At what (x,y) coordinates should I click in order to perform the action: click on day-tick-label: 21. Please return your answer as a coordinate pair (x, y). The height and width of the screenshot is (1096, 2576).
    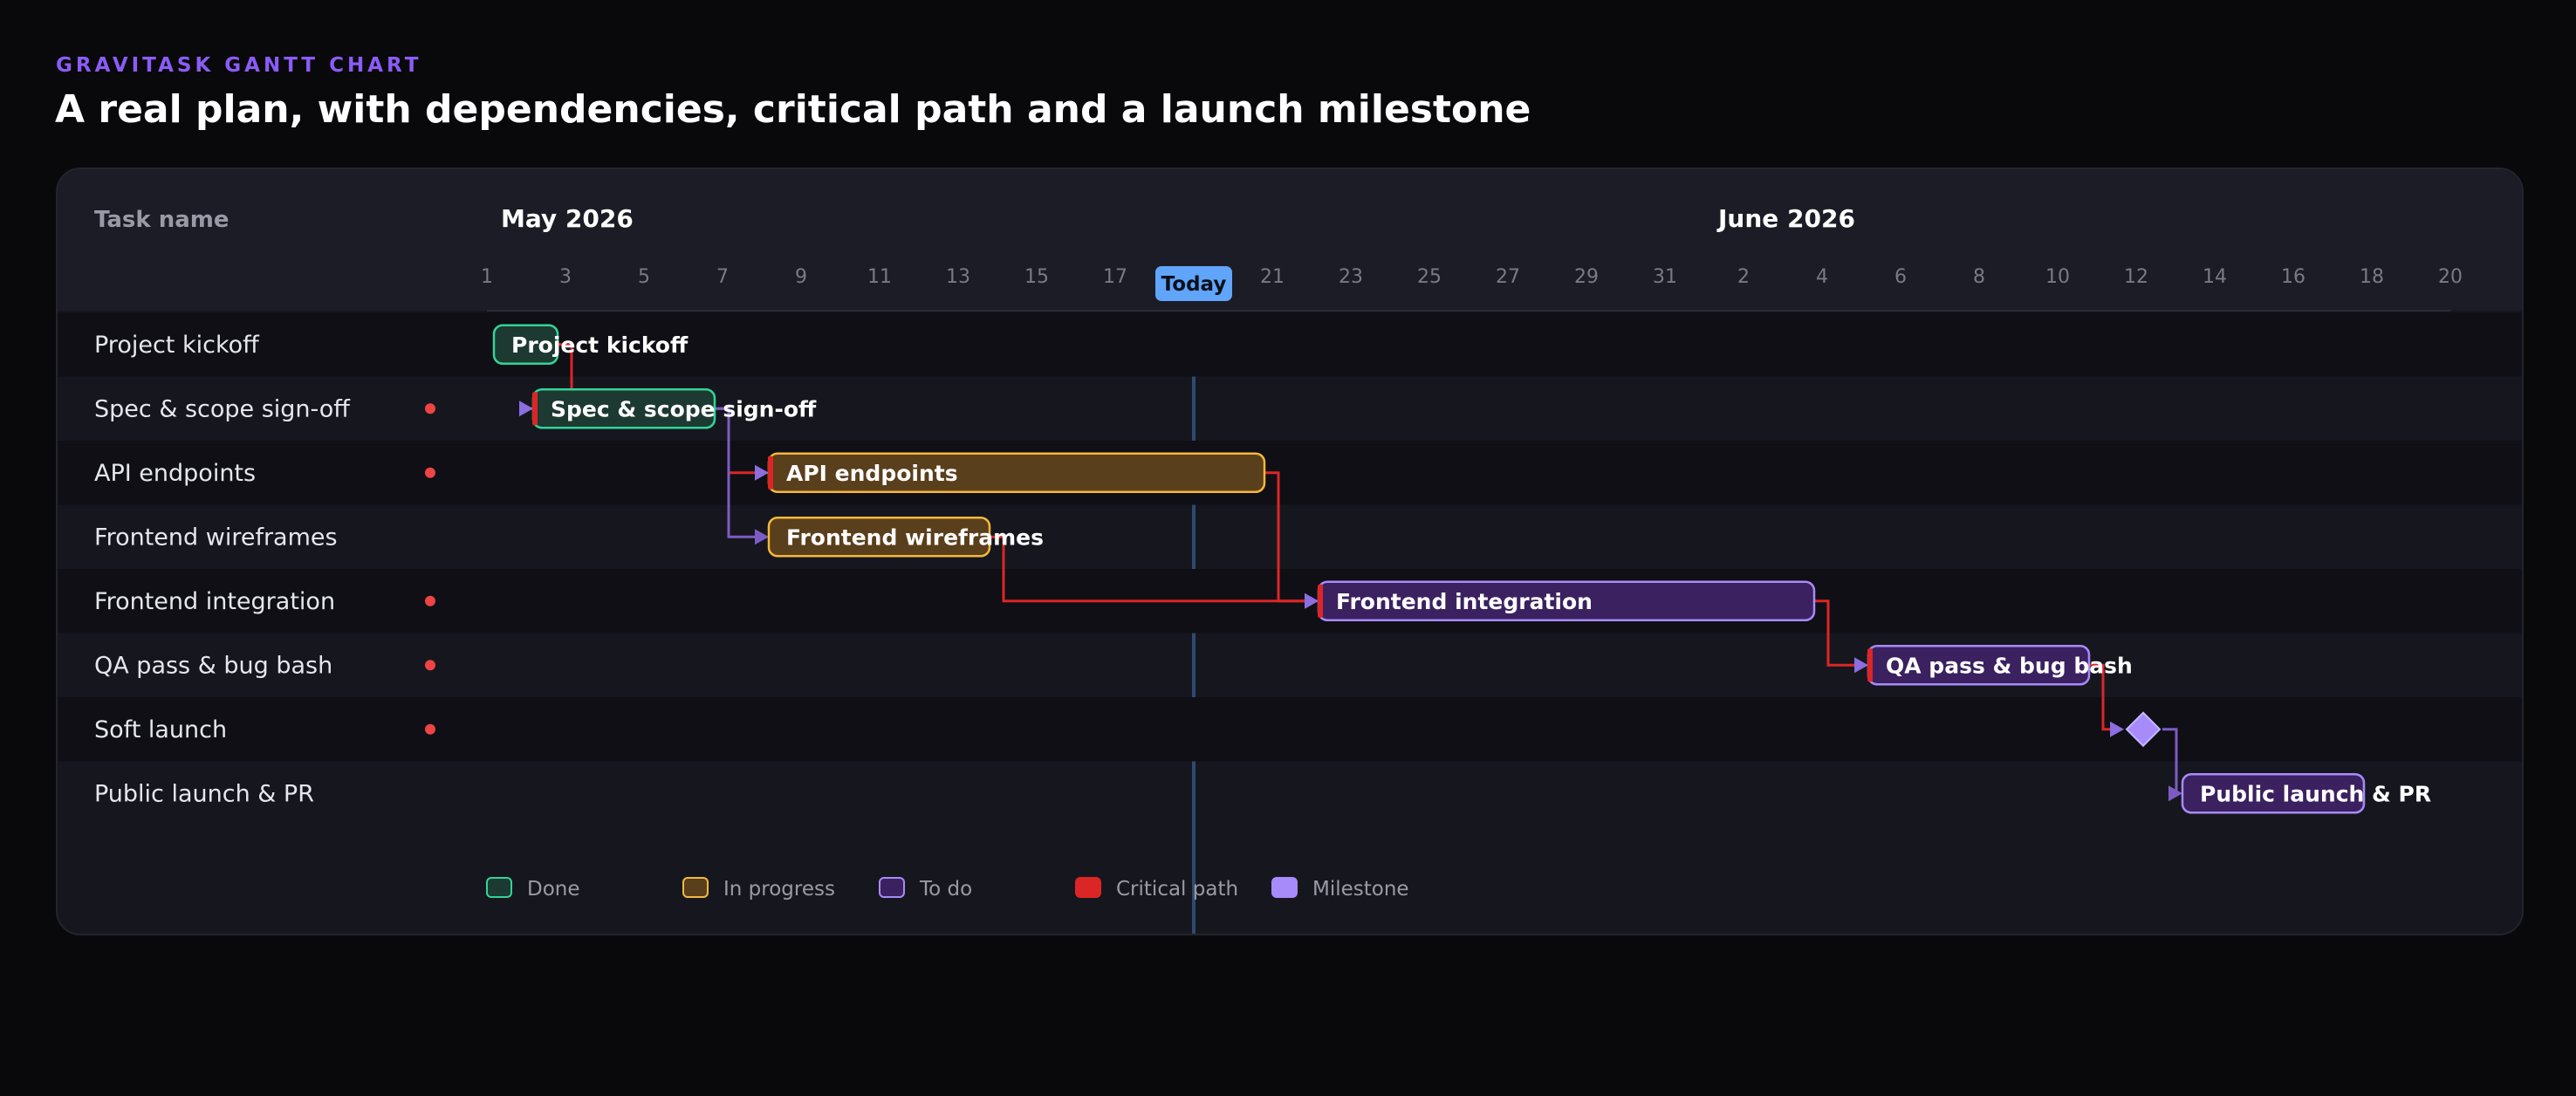
    Looking at the image, I should click on (1272, 277).